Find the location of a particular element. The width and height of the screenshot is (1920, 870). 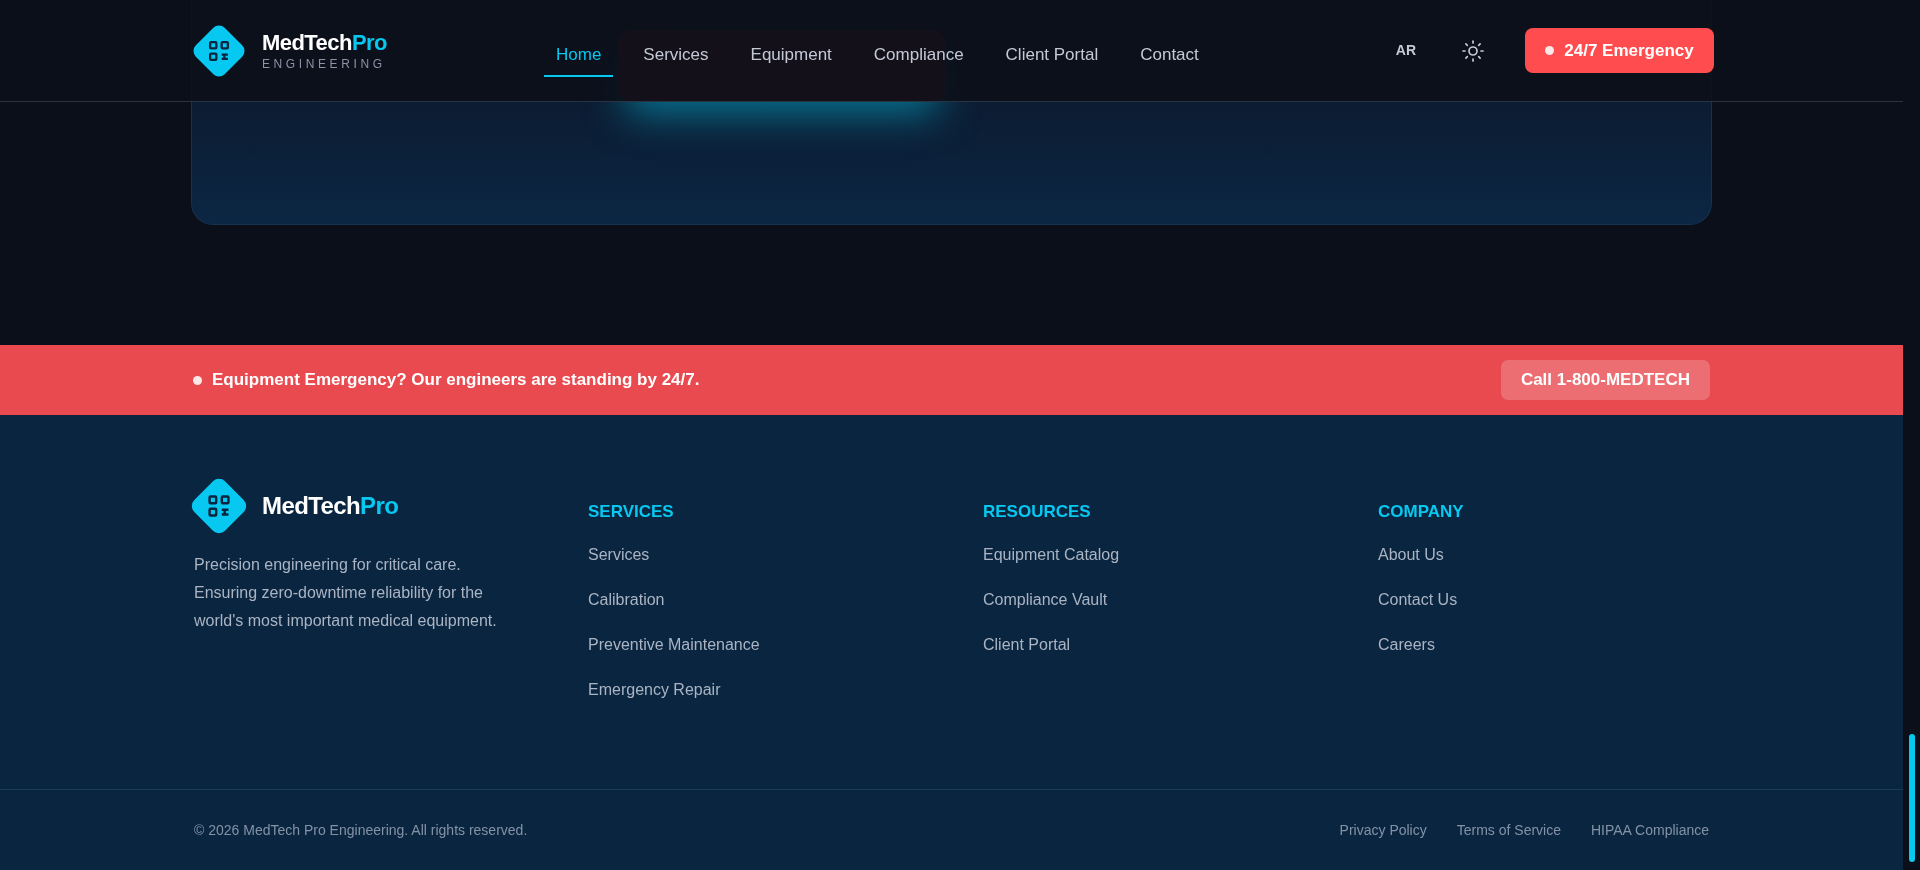

legal-link: HIPAA Compliance is located at coordinates (1650, 830).